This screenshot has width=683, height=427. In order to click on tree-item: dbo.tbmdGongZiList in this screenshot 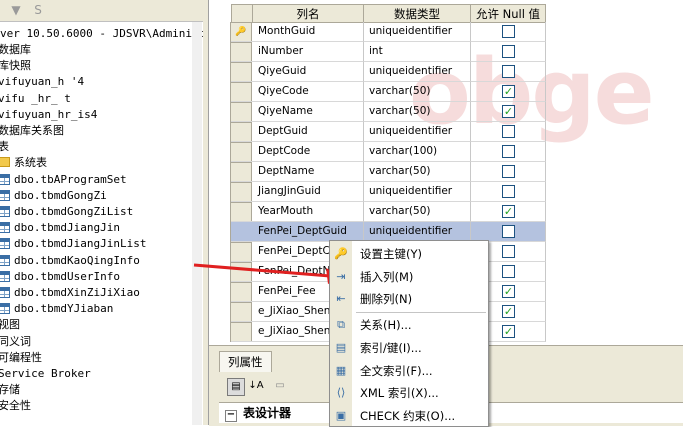, I will do `click(66, 212)`.